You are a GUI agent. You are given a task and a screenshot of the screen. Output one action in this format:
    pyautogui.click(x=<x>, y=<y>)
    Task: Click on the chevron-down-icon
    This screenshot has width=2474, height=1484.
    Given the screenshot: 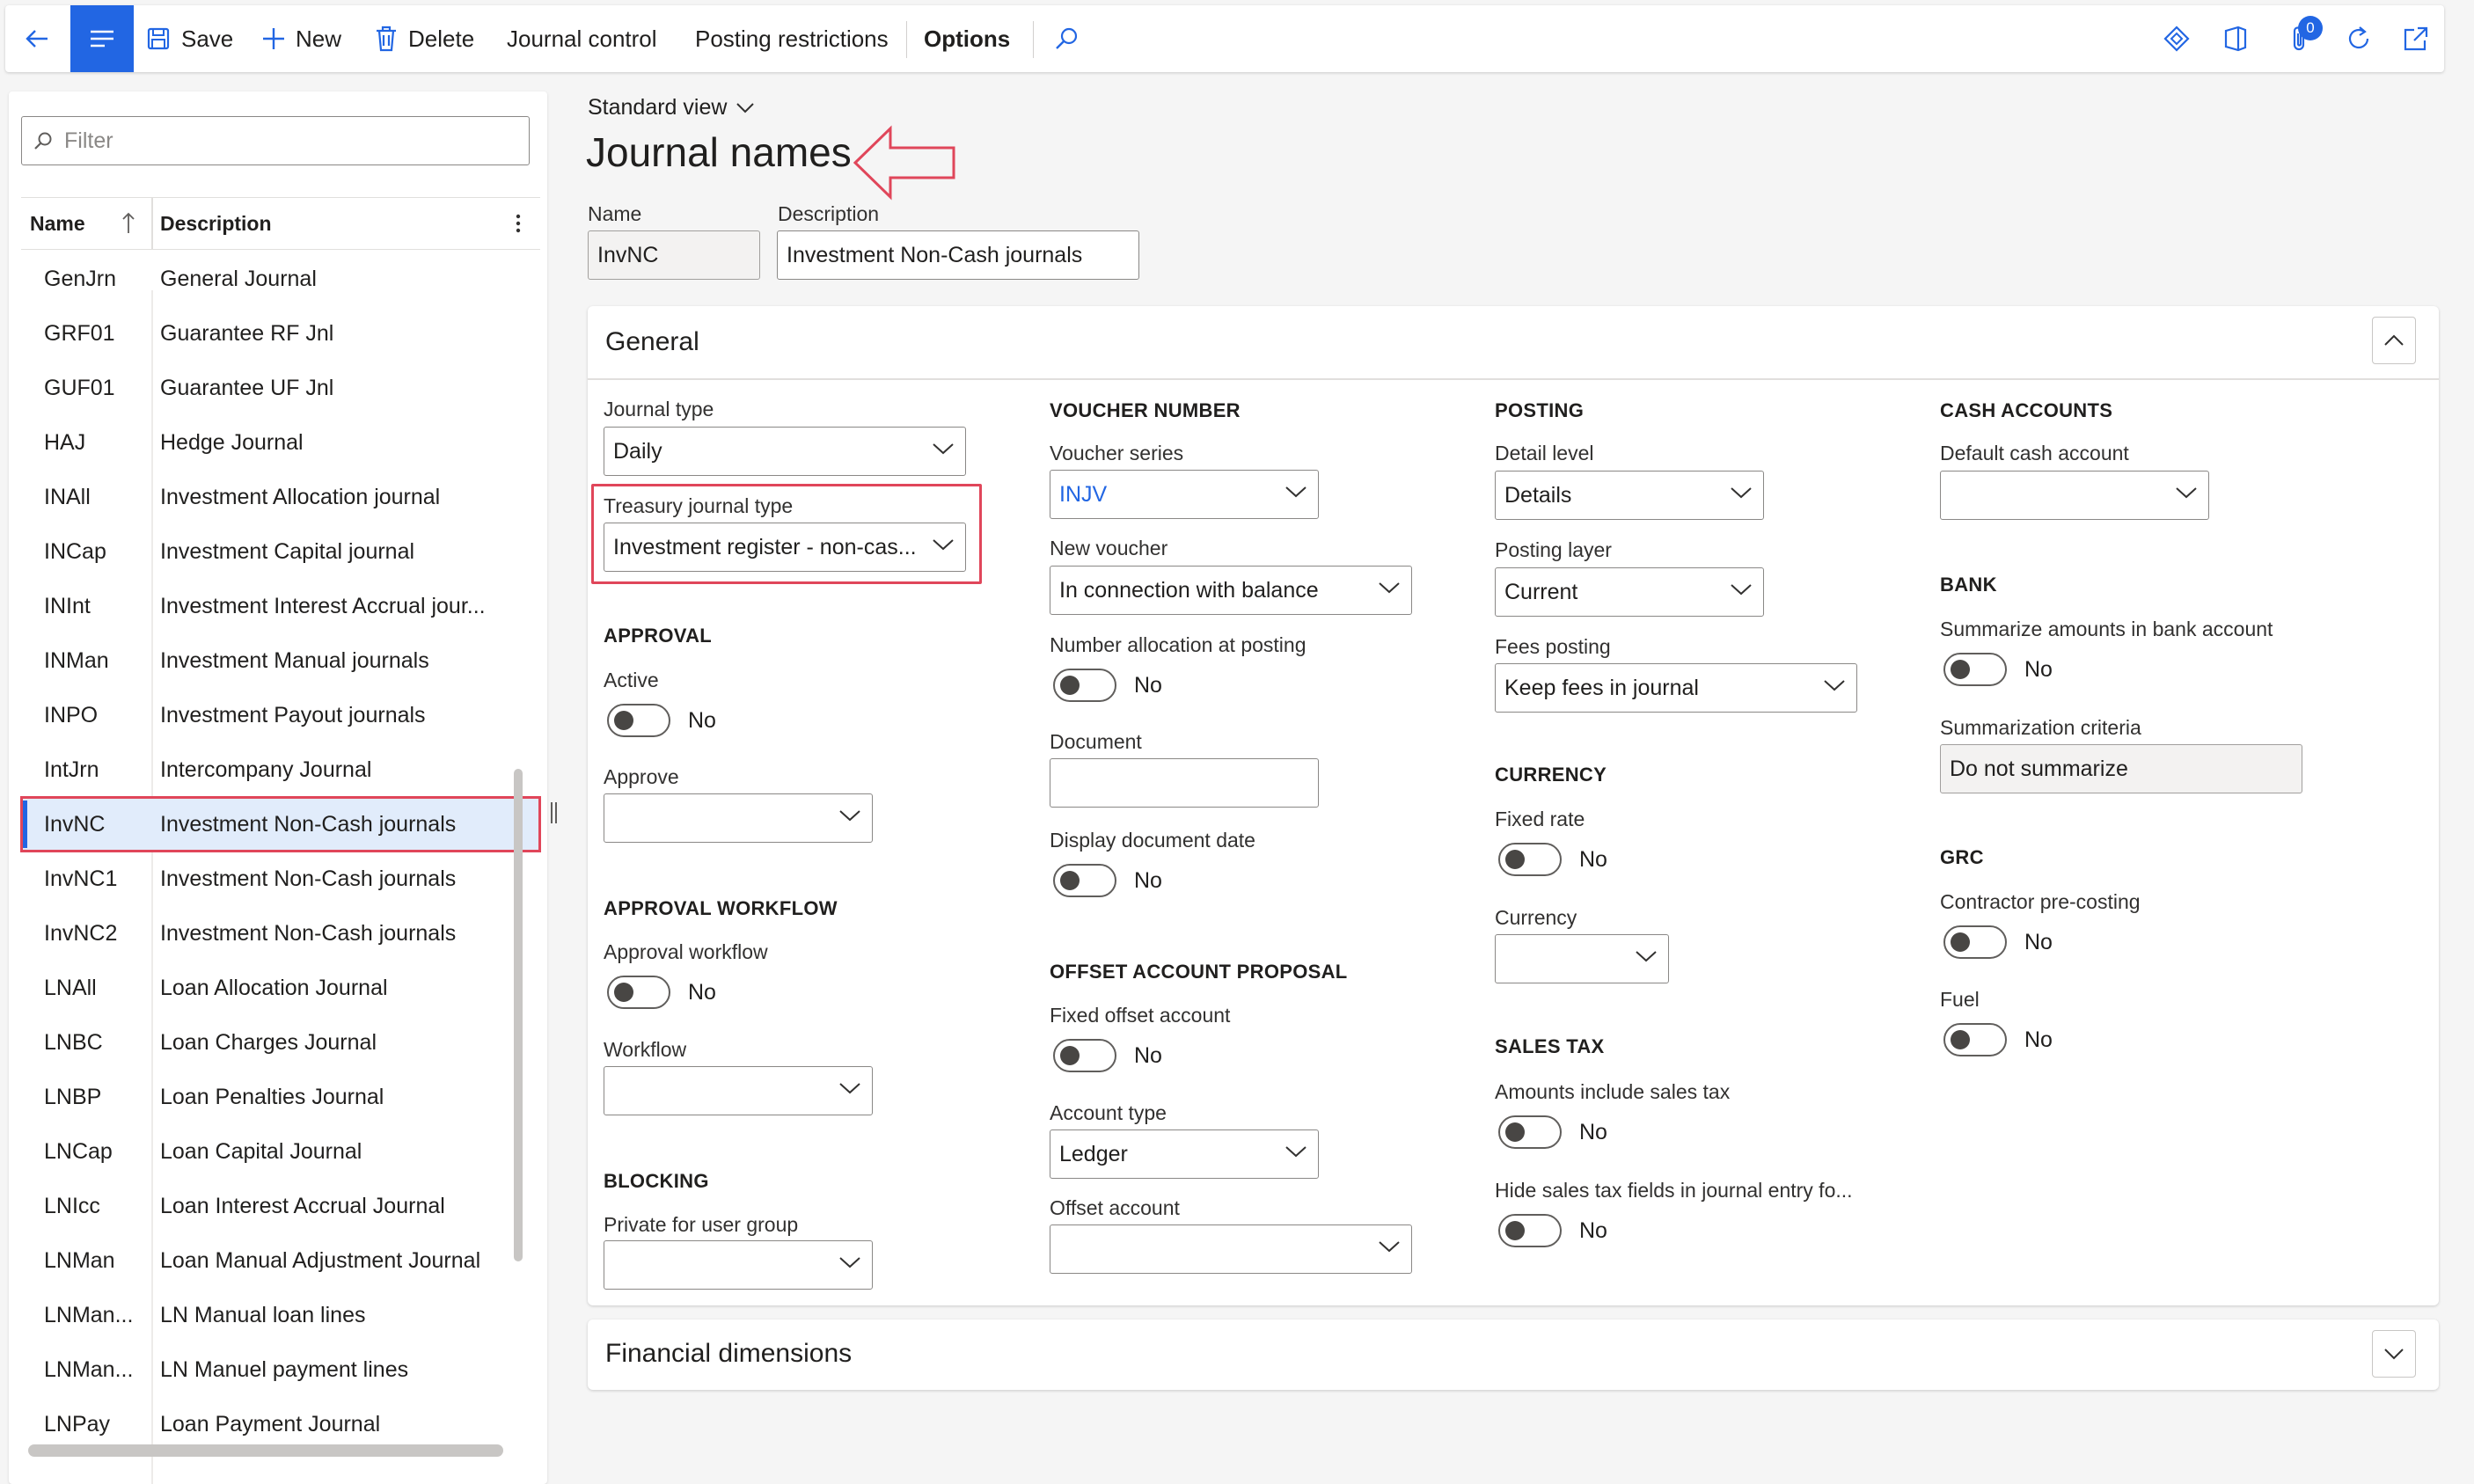 What is the action you would take?
    pyautogui.click(x=1389, y=1247)
    